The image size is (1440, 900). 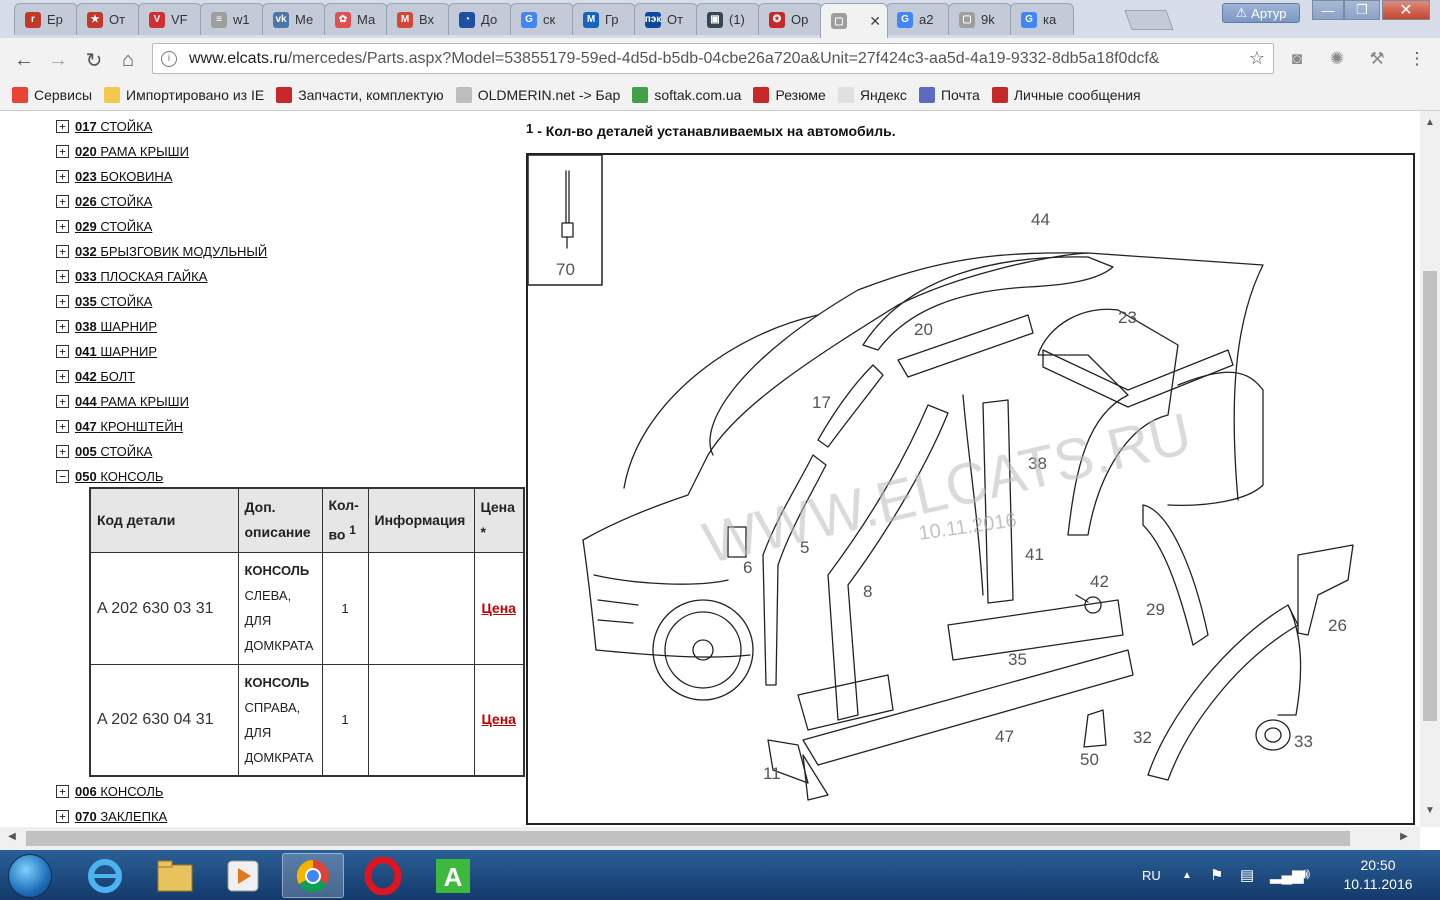 I want to click on tab-close-icon: ✕, so click(x=875, y=21).